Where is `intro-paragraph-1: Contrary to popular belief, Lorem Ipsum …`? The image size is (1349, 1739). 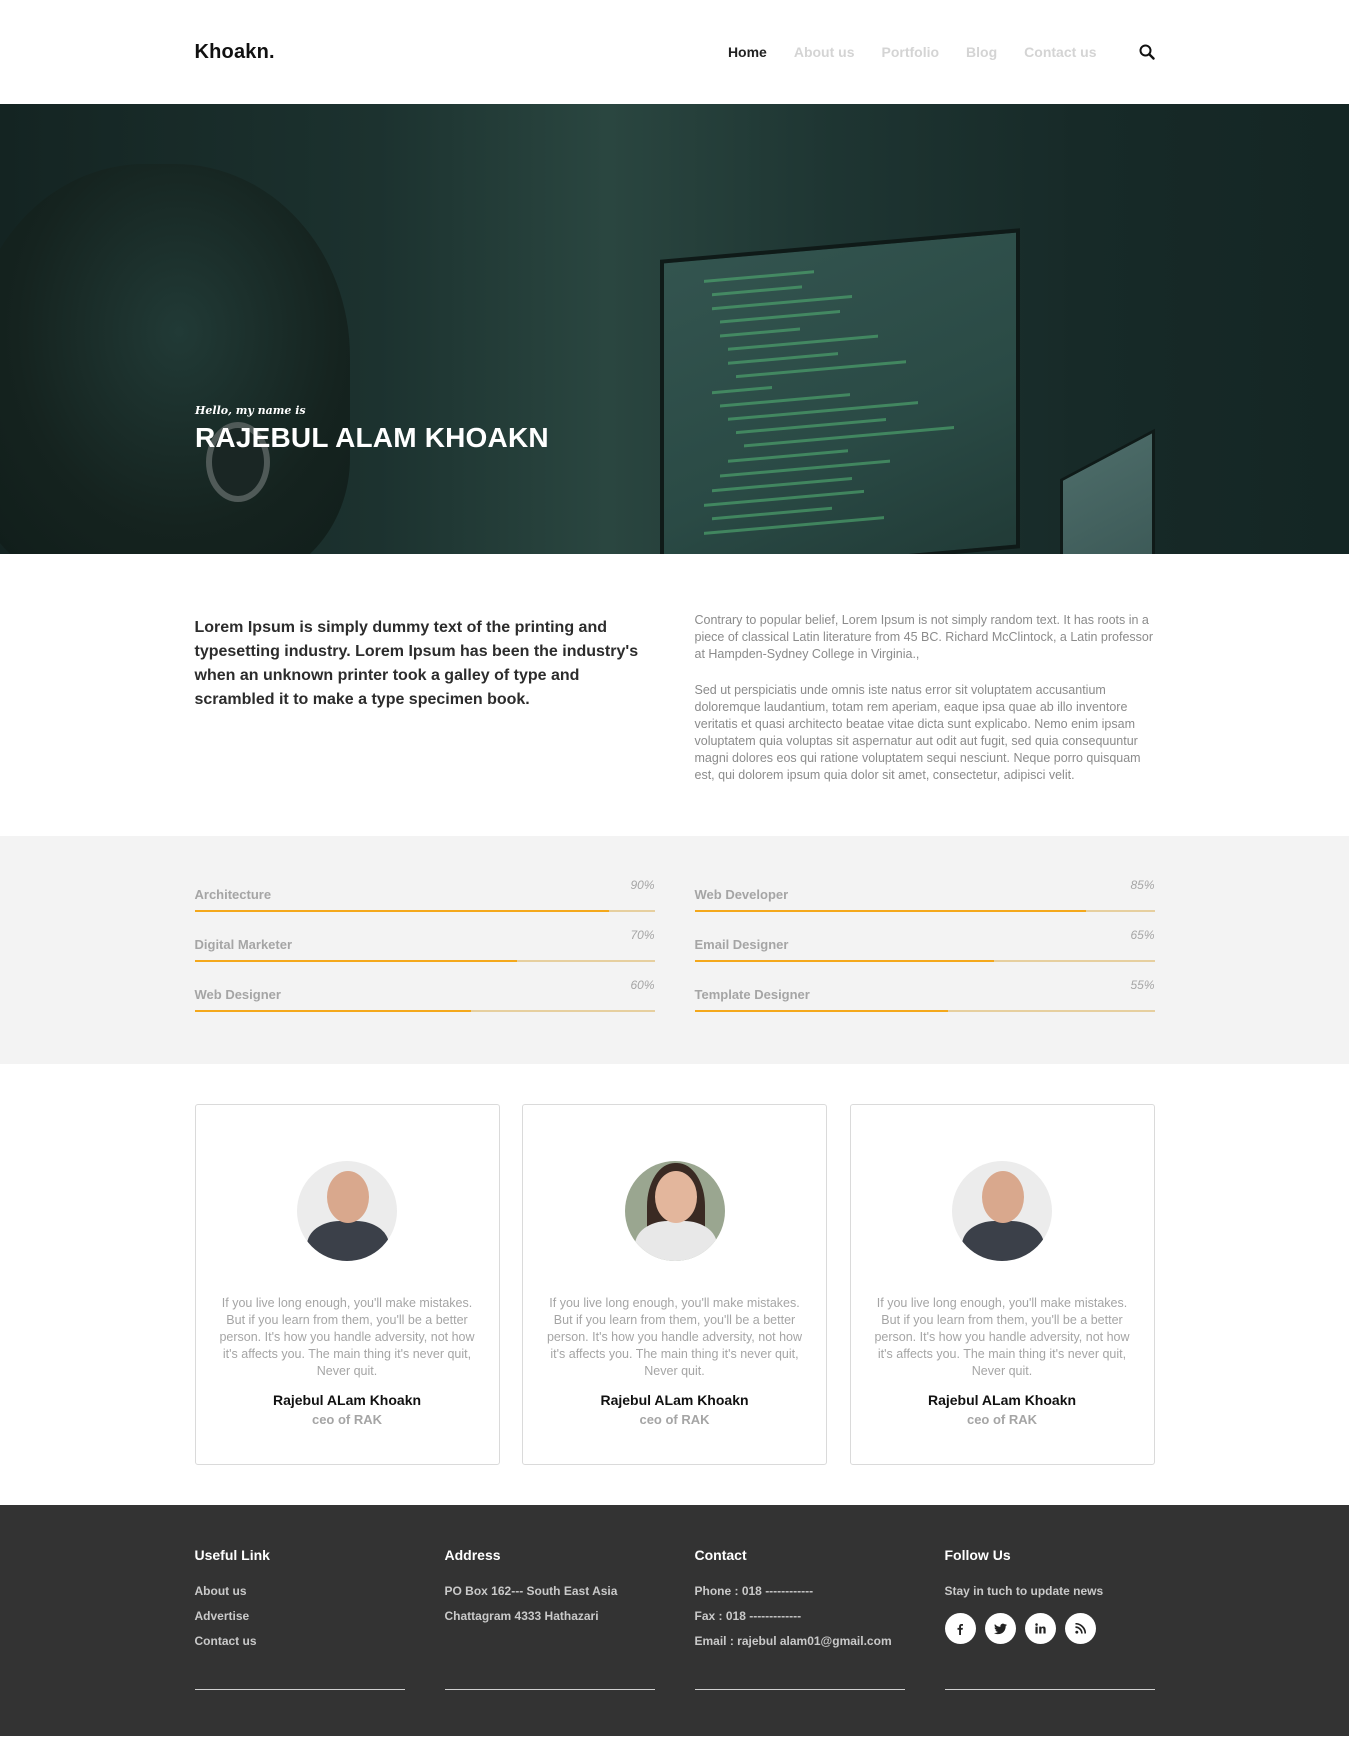
intro-paragraph-1: Contrary to popular belief, Lorem Ipsum … is located at coordinates (924, 637).